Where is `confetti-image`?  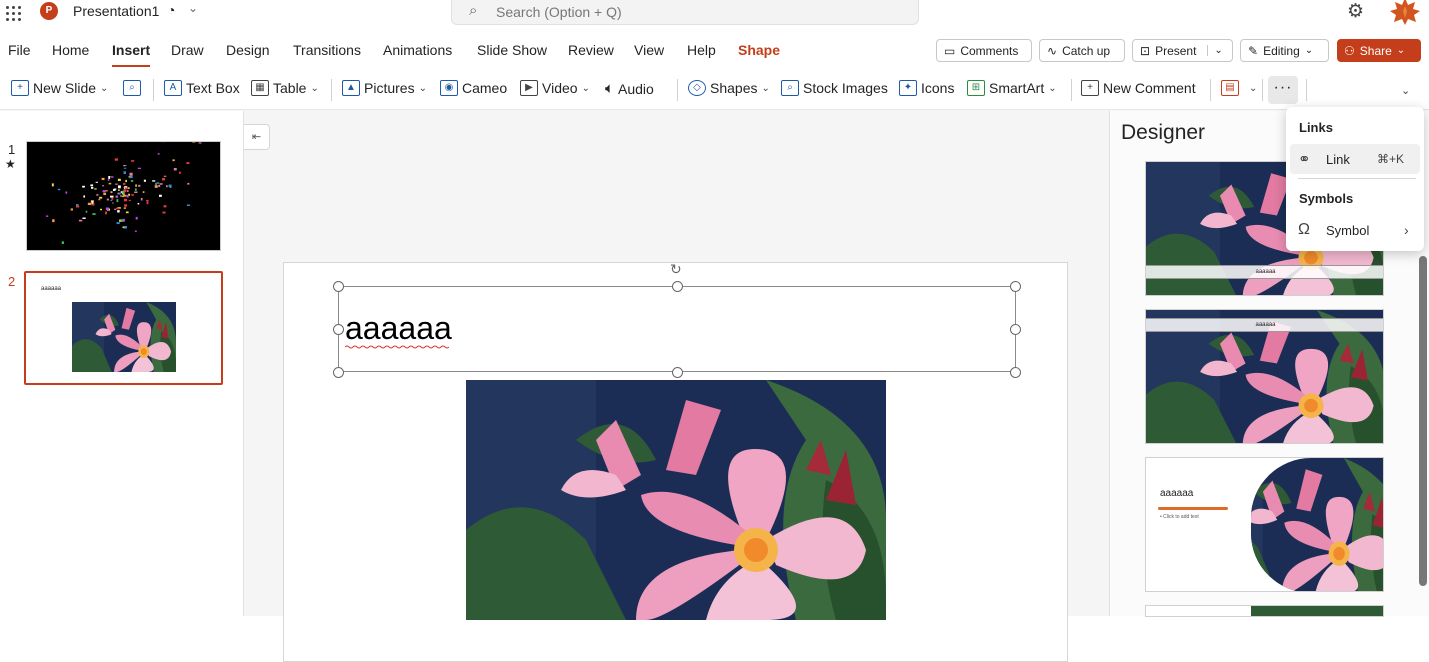
confetti-image is located at coordinates (124, 196).